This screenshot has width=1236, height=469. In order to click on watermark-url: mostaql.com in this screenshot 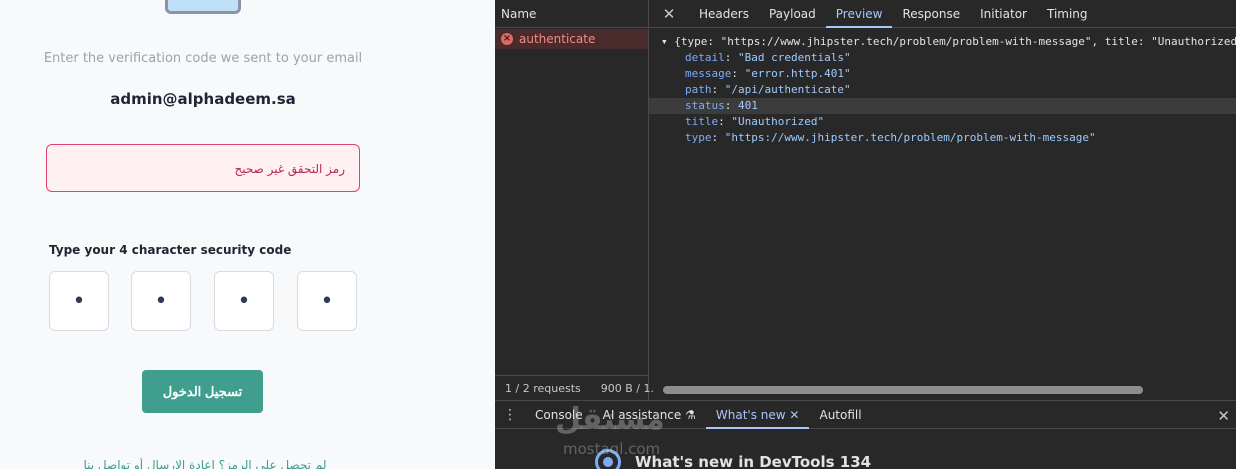, I will do `click(612, 449)`.